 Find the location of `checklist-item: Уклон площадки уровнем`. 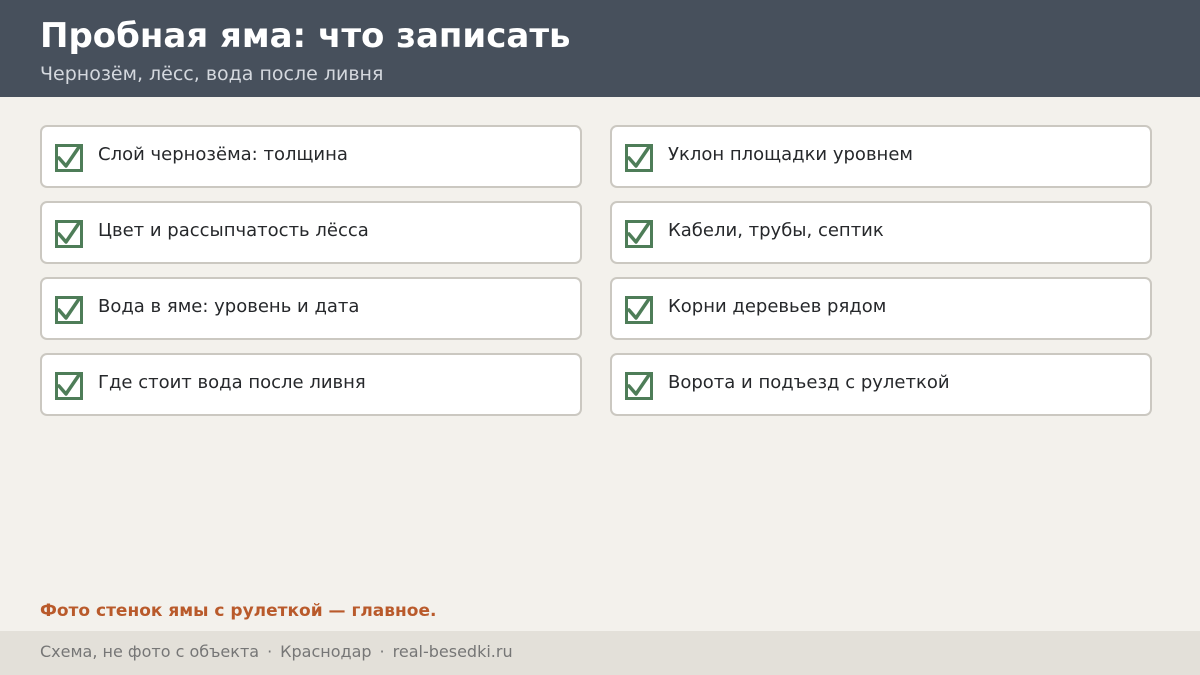

checklist-item: Уклон площадки уровнем is located at coordinates (881, 156).